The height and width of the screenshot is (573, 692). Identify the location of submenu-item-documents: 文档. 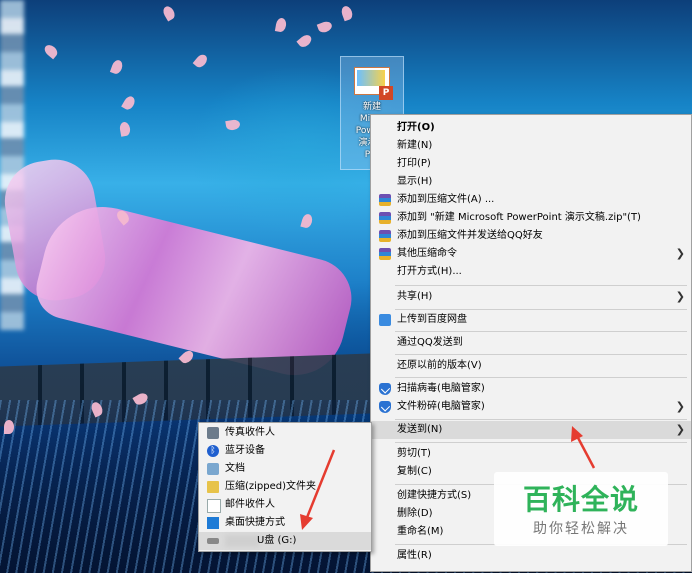
(285, 469).